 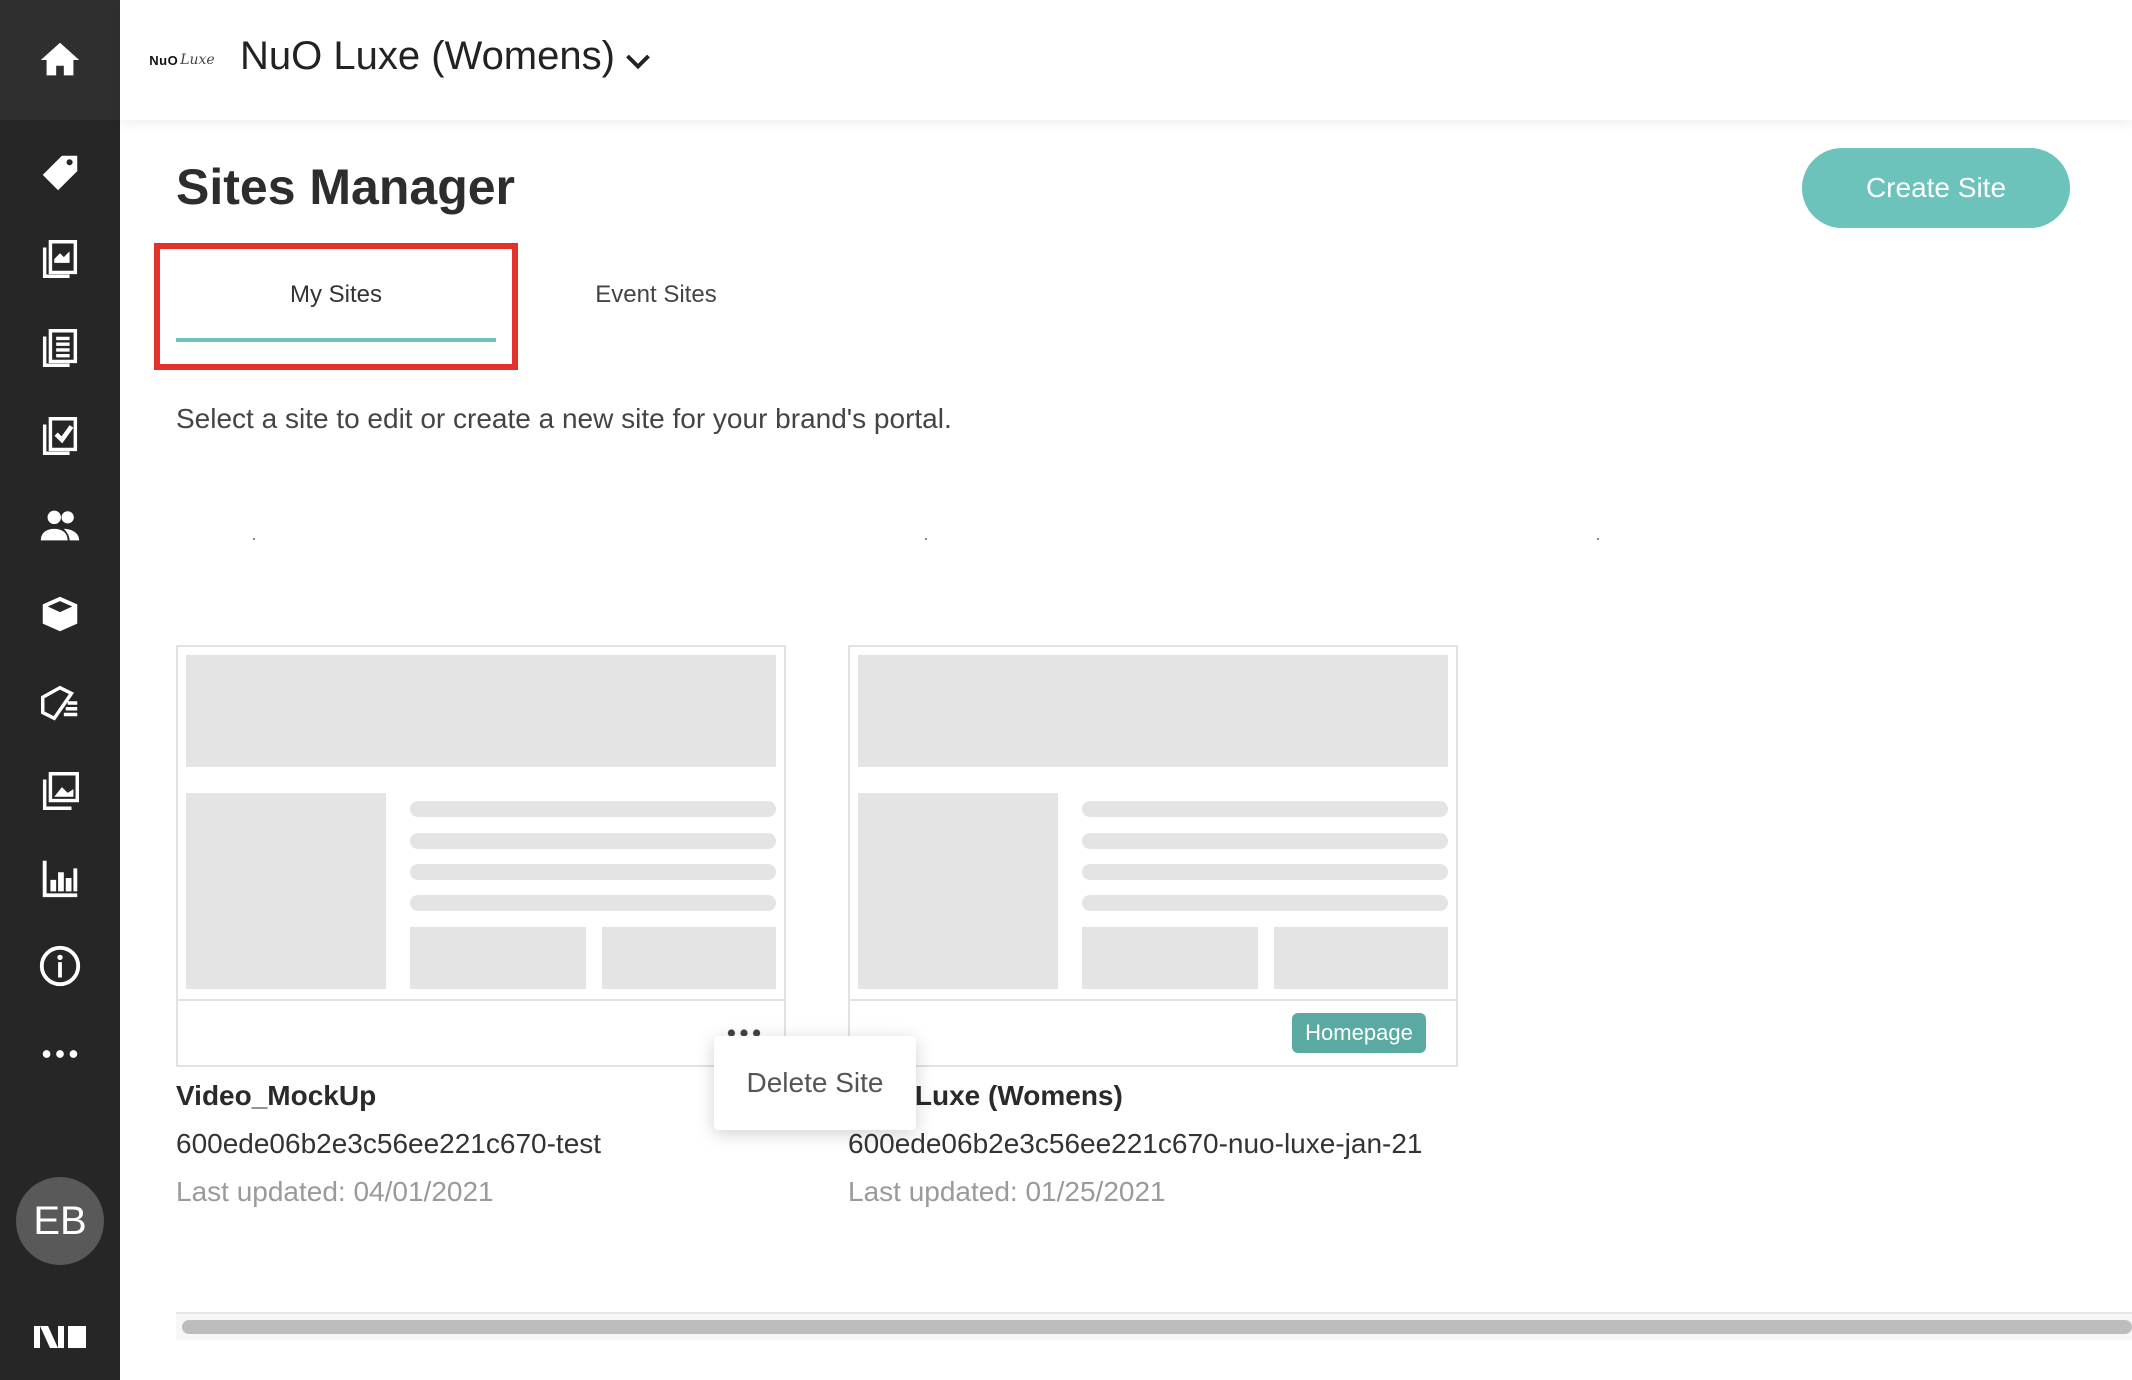 What do you see at coordinates (60, 259) in the screenshot?
I see `catalog-icon` at bounding box center [60, 259].